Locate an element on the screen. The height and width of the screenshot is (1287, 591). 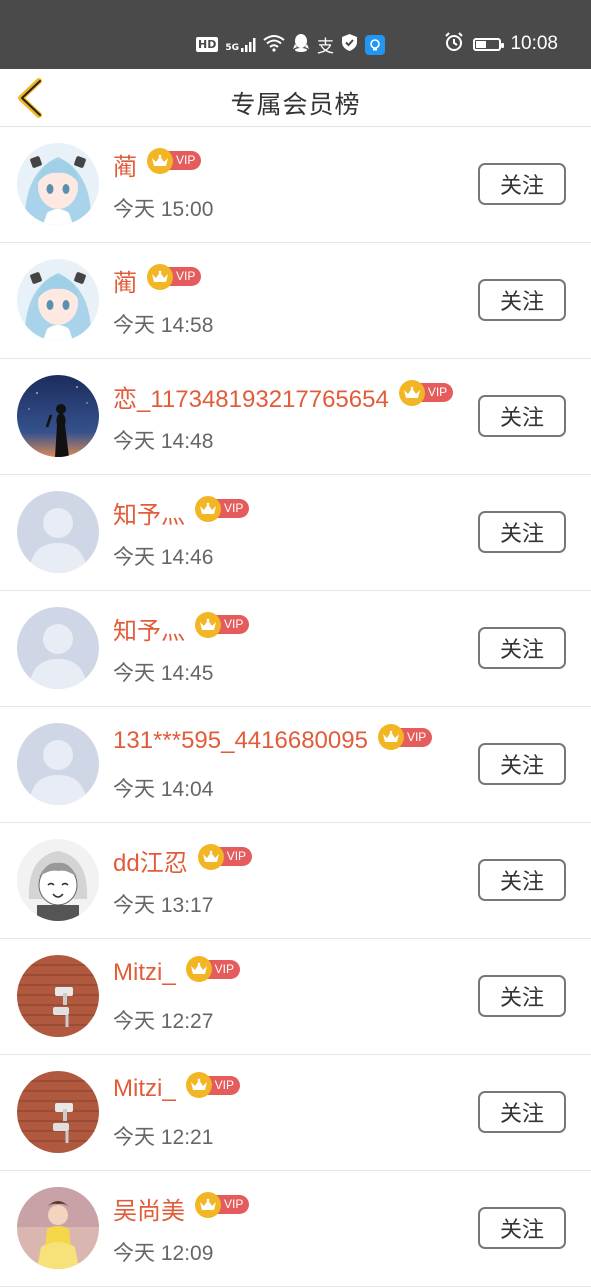
list-item: 知予灬 VIP 今天 14:45 关注 is located at coordinates (295, 649).